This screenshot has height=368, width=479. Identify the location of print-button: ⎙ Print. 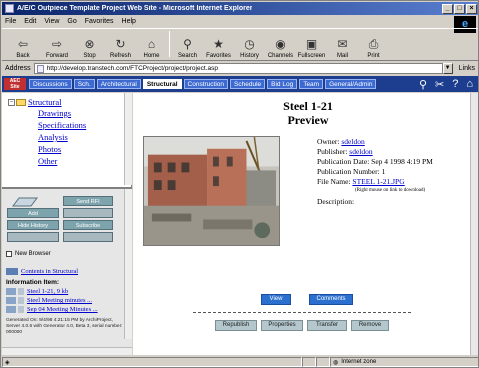
(373, 44).